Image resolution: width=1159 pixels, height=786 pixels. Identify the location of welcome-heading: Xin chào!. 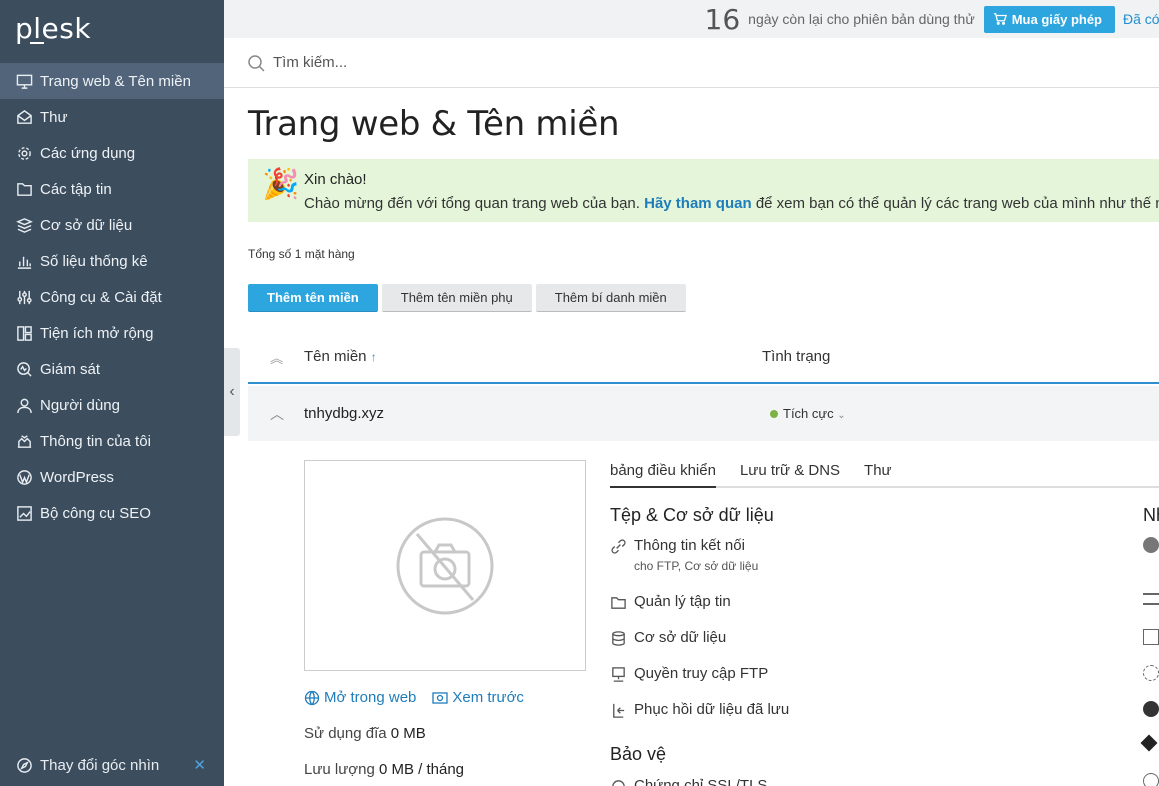
(335, 179).